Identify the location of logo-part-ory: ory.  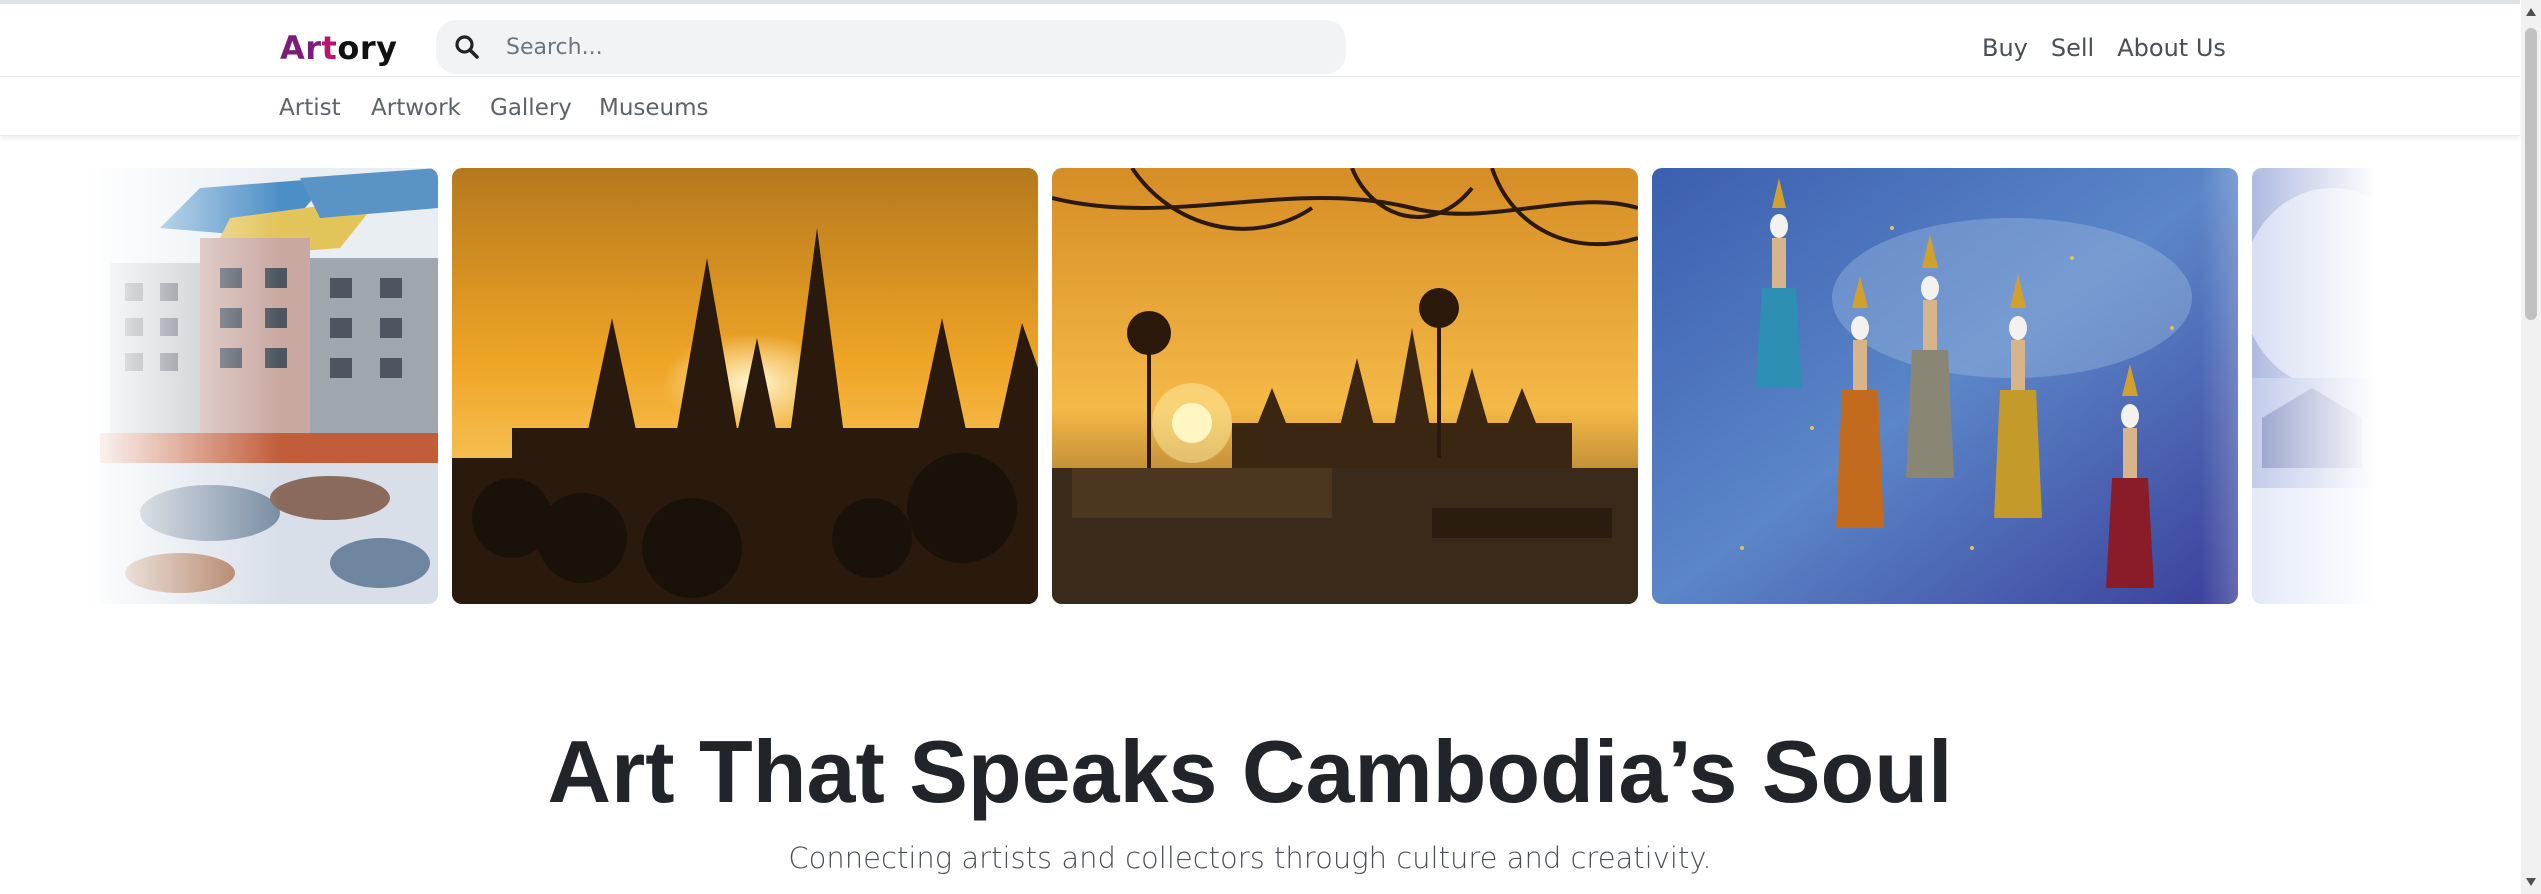
(367, 48).